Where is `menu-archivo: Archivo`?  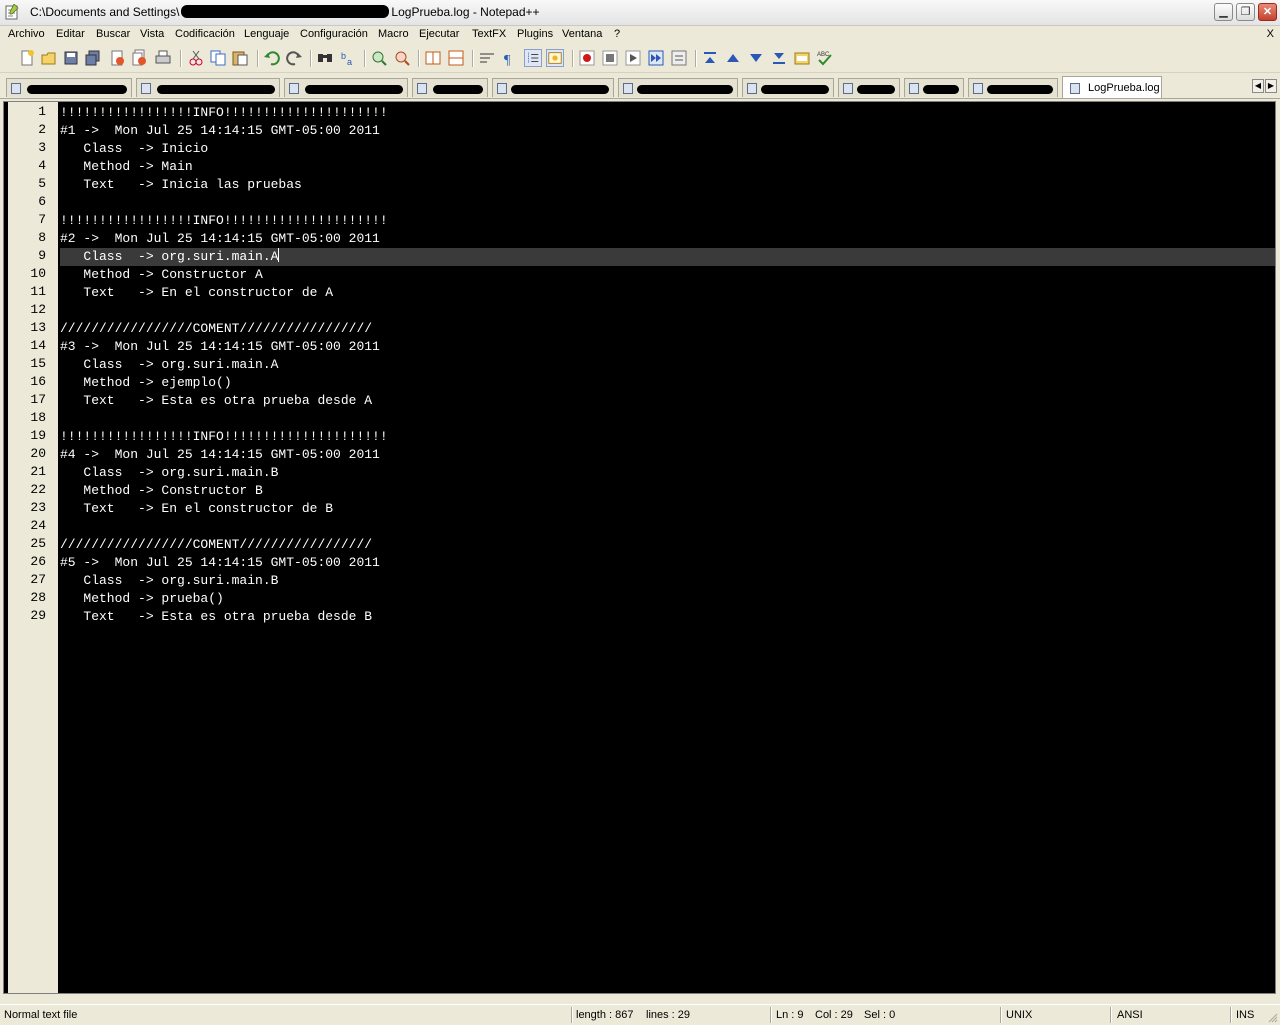
menu-archivo: Archivo is located at coordinates (26, 34).